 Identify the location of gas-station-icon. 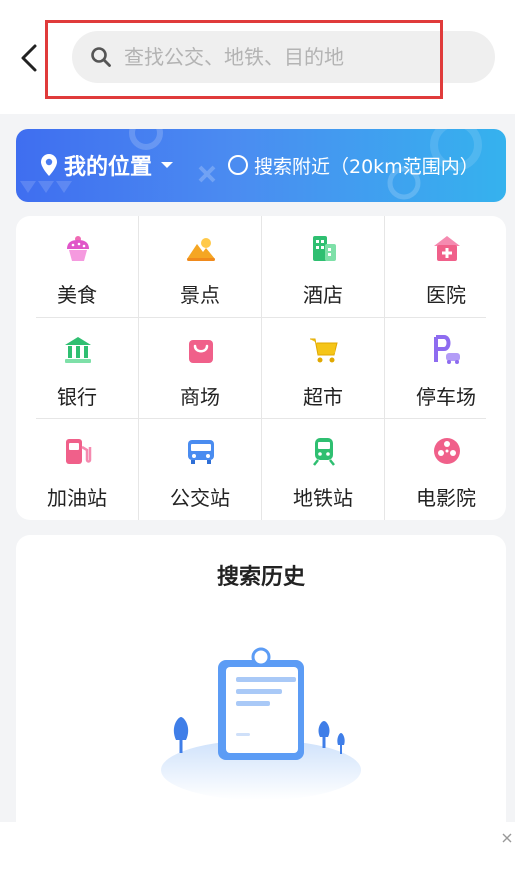
(79, 451).